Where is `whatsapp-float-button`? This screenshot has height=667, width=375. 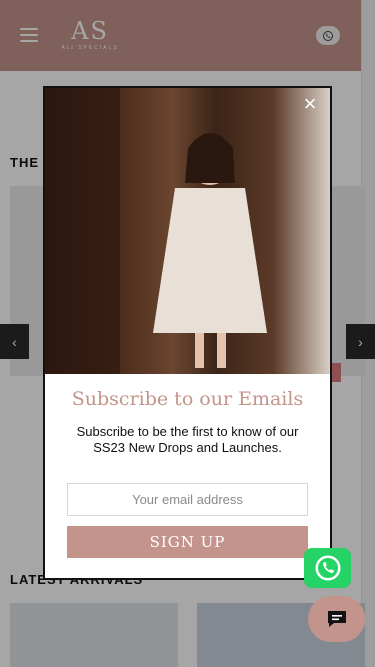 whatsapp-float-button is located at coordinates (327, 568).